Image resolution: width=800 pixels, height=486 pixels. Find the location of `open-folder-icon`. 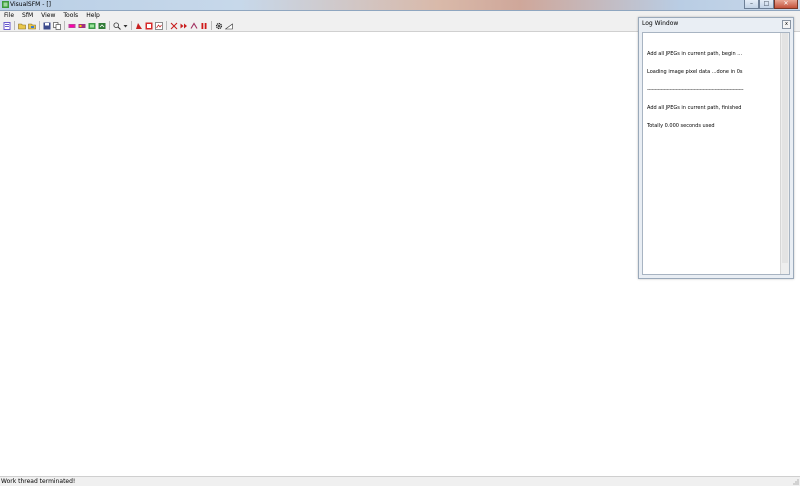

open-folder-icon is located at coordinates (22, 26).